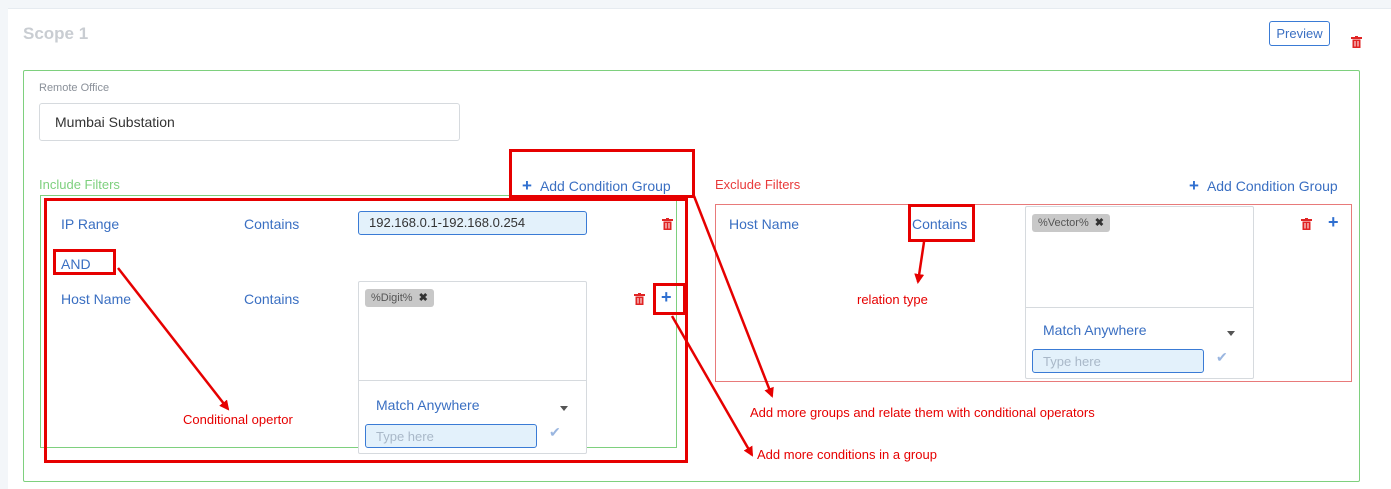 This screenshot has height=489, width=1391. What do you see at coordinates (758, 184) in the screenshot?
I see `exclude-filters-label: Exclude Filters` at bounding box center [758, 184].